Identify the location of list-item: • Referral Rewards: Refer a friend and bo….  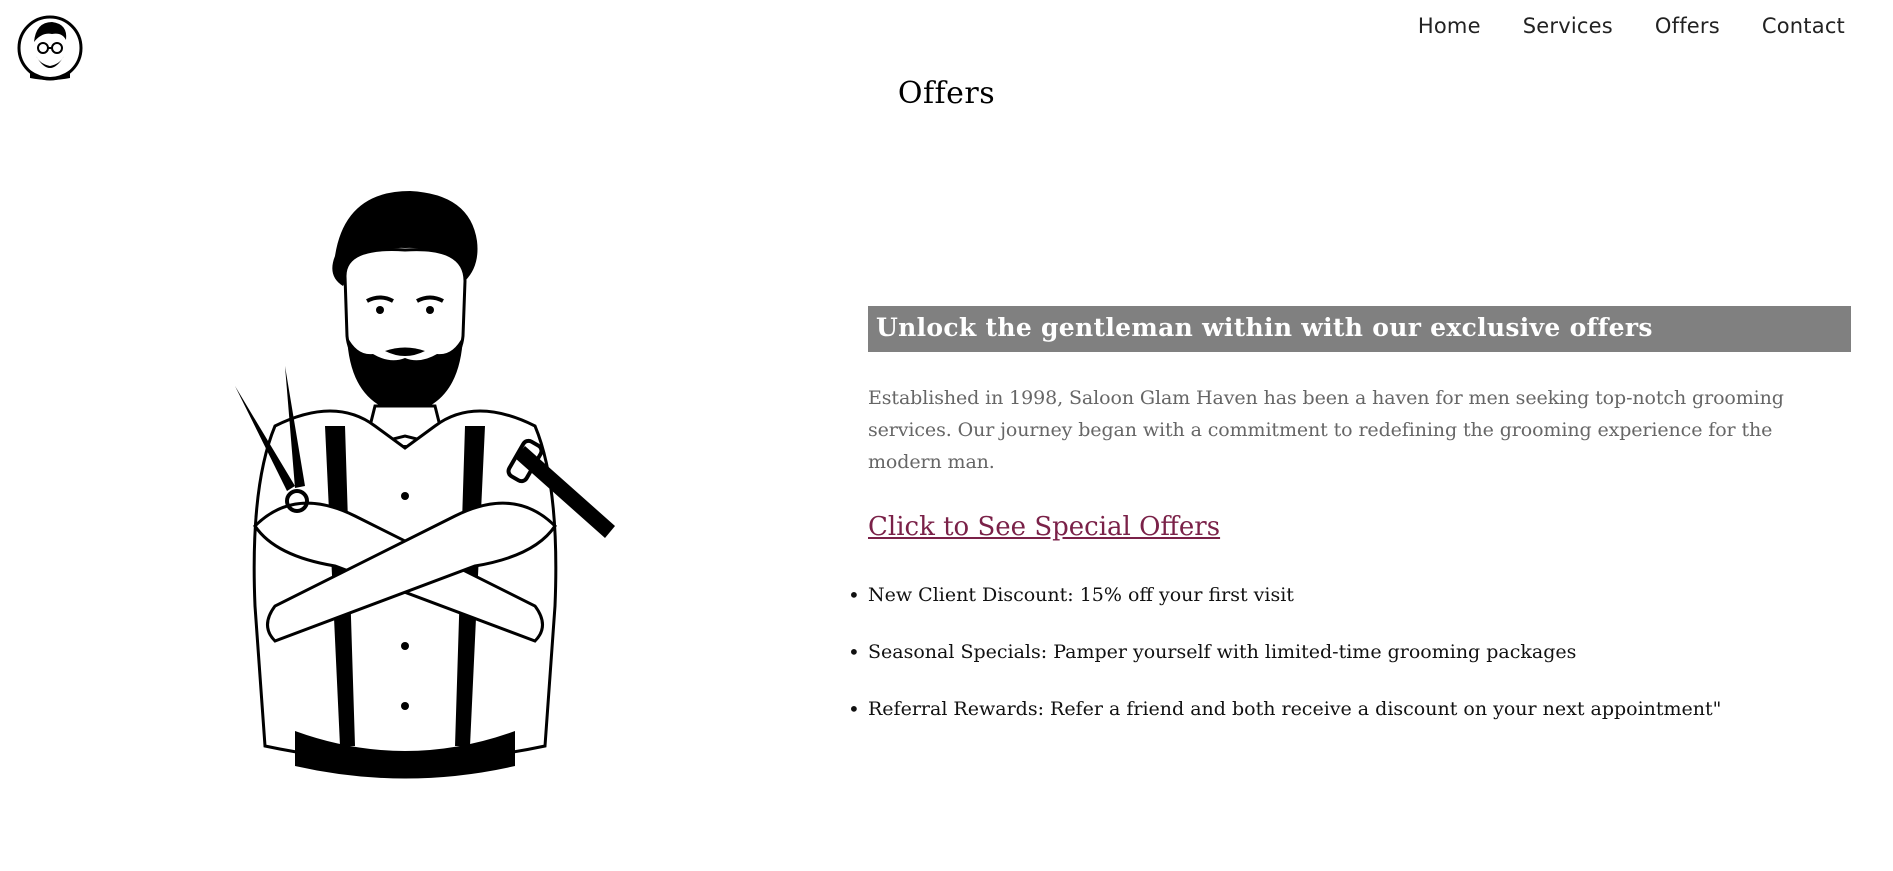
(1349, 709).